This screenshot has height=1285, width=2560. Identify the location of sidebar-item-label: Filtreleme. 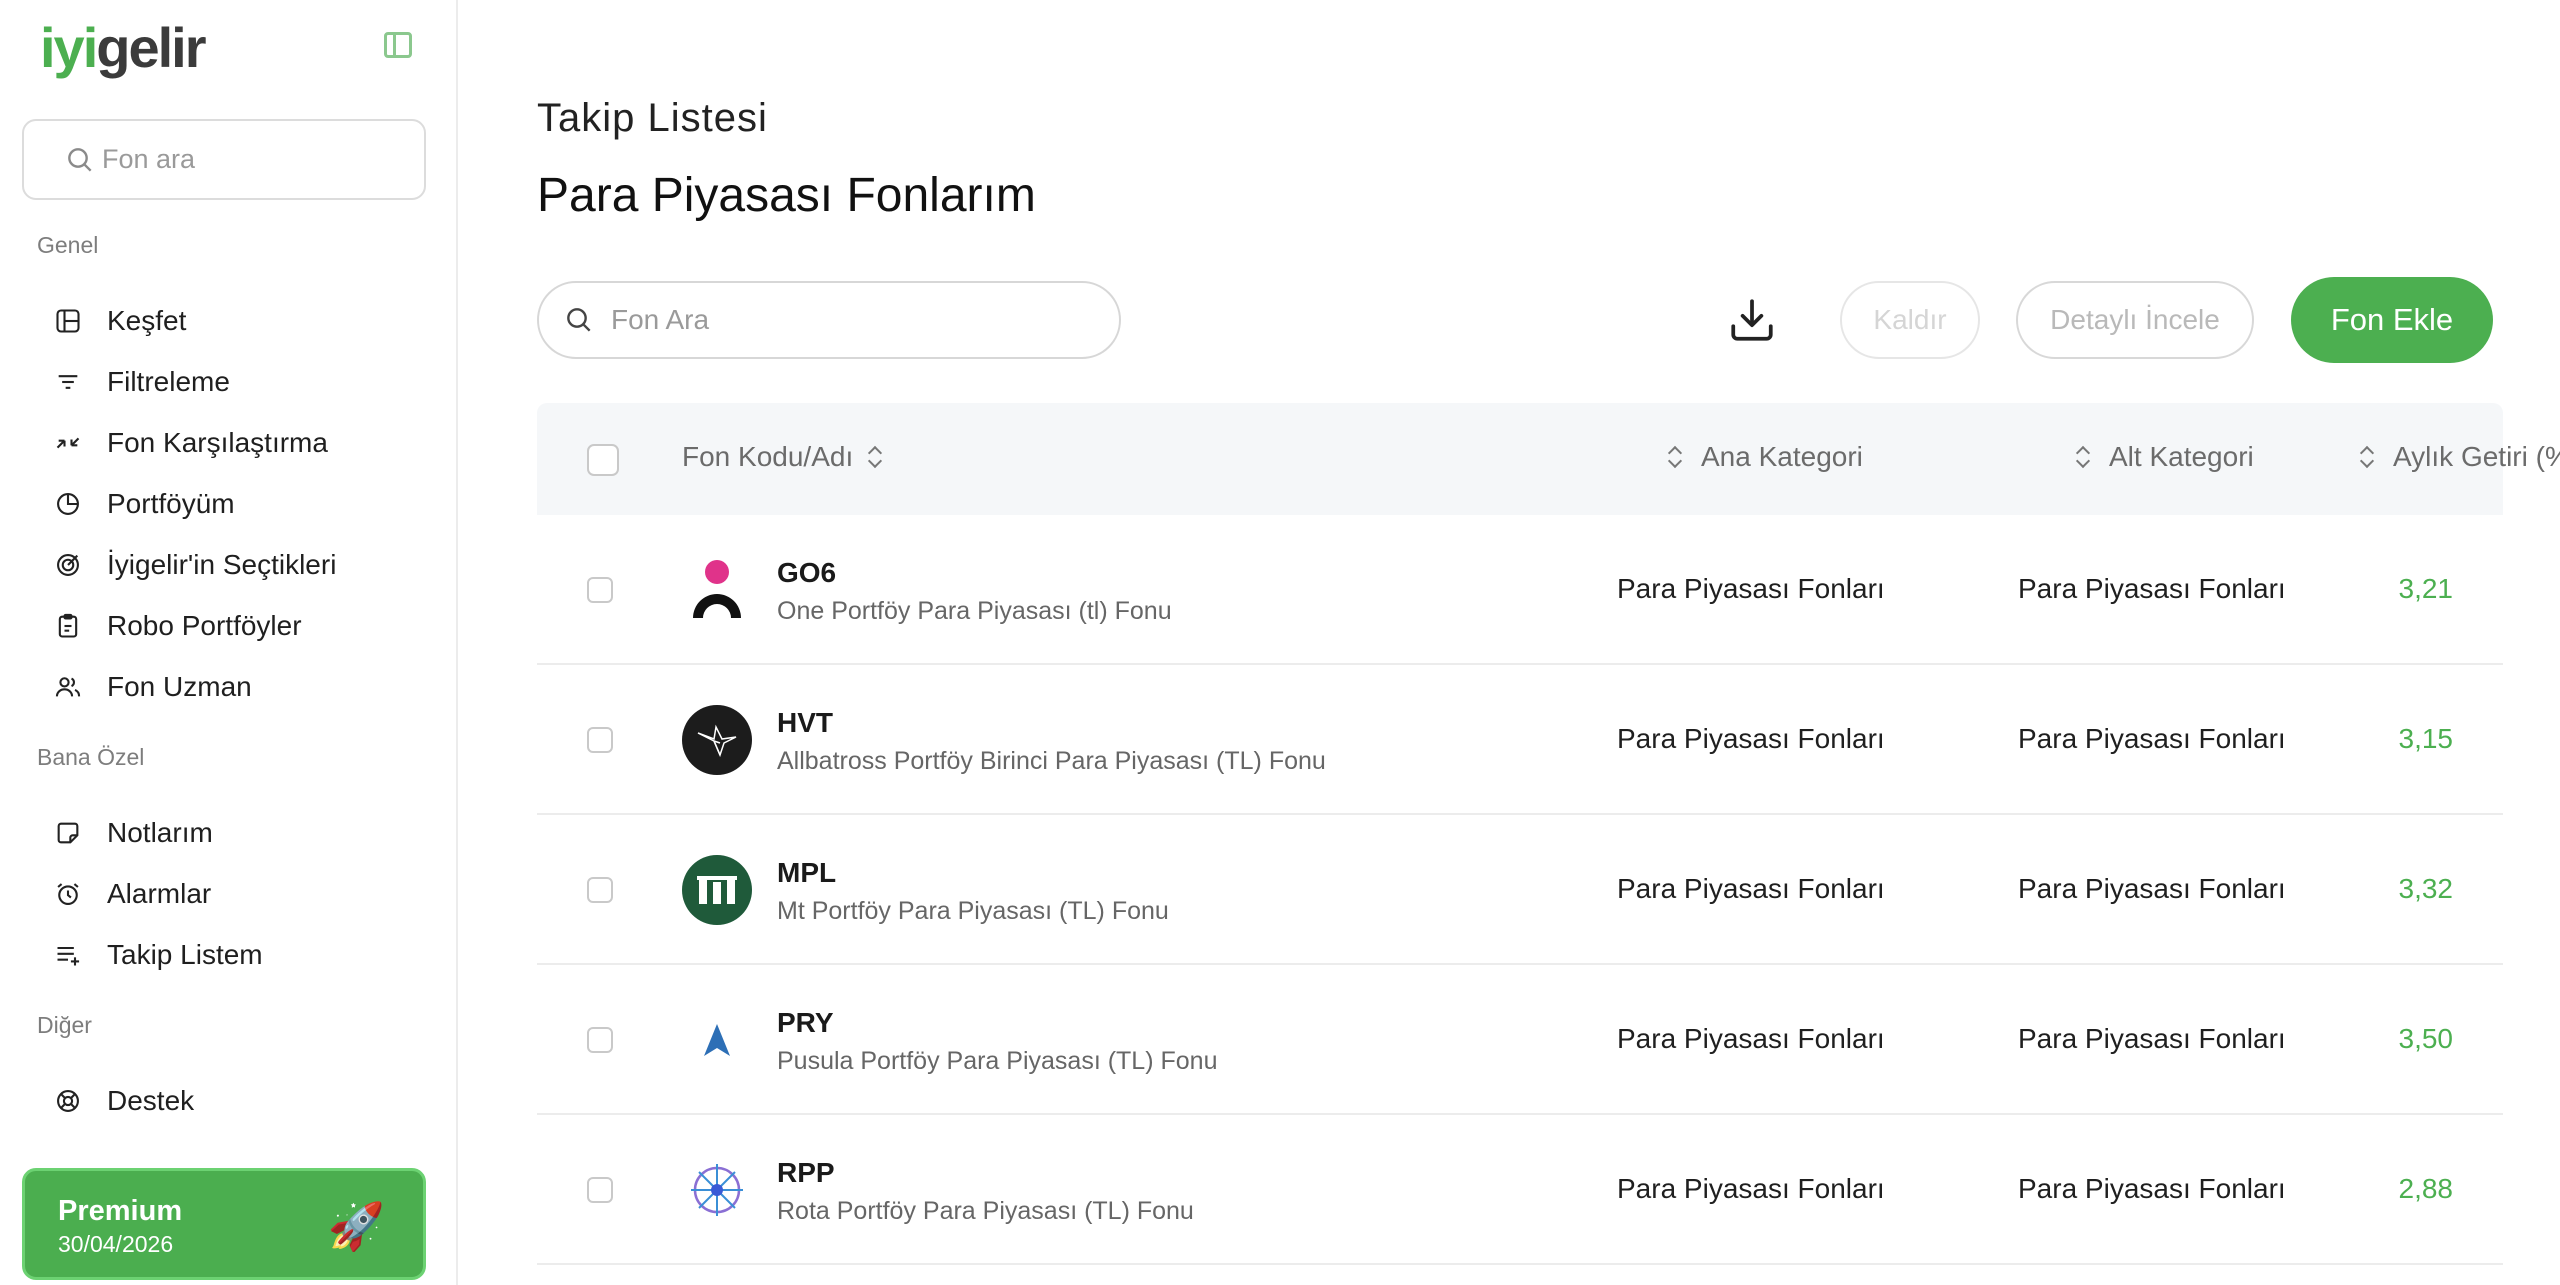
(168, 381).